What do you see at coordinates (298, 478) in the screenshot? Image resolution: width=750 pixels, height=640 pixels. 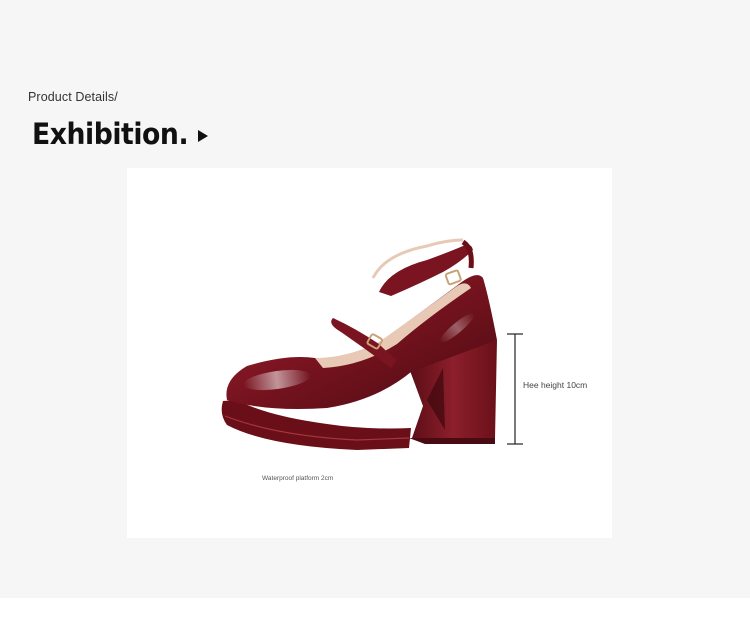 I see `platform-label: Waterproof platform 2cm` at bounding box center [298, 478].